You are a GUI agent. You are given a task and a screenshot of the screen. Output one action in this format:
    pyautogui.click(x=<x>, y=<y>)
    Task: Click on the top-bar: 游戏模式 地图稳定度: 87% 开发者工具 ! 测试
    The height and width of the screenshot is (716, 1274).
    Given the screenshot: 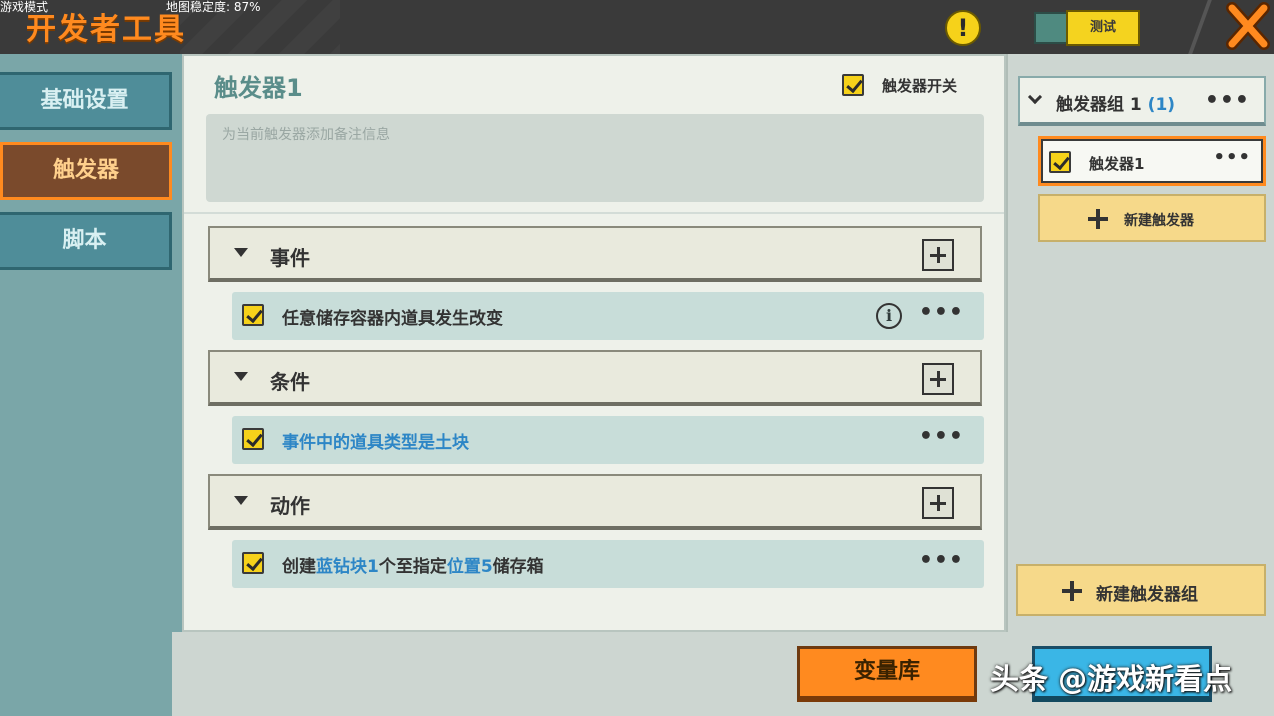 What is the action you would take?
    pyautogui.click(x=637, y=27)
    